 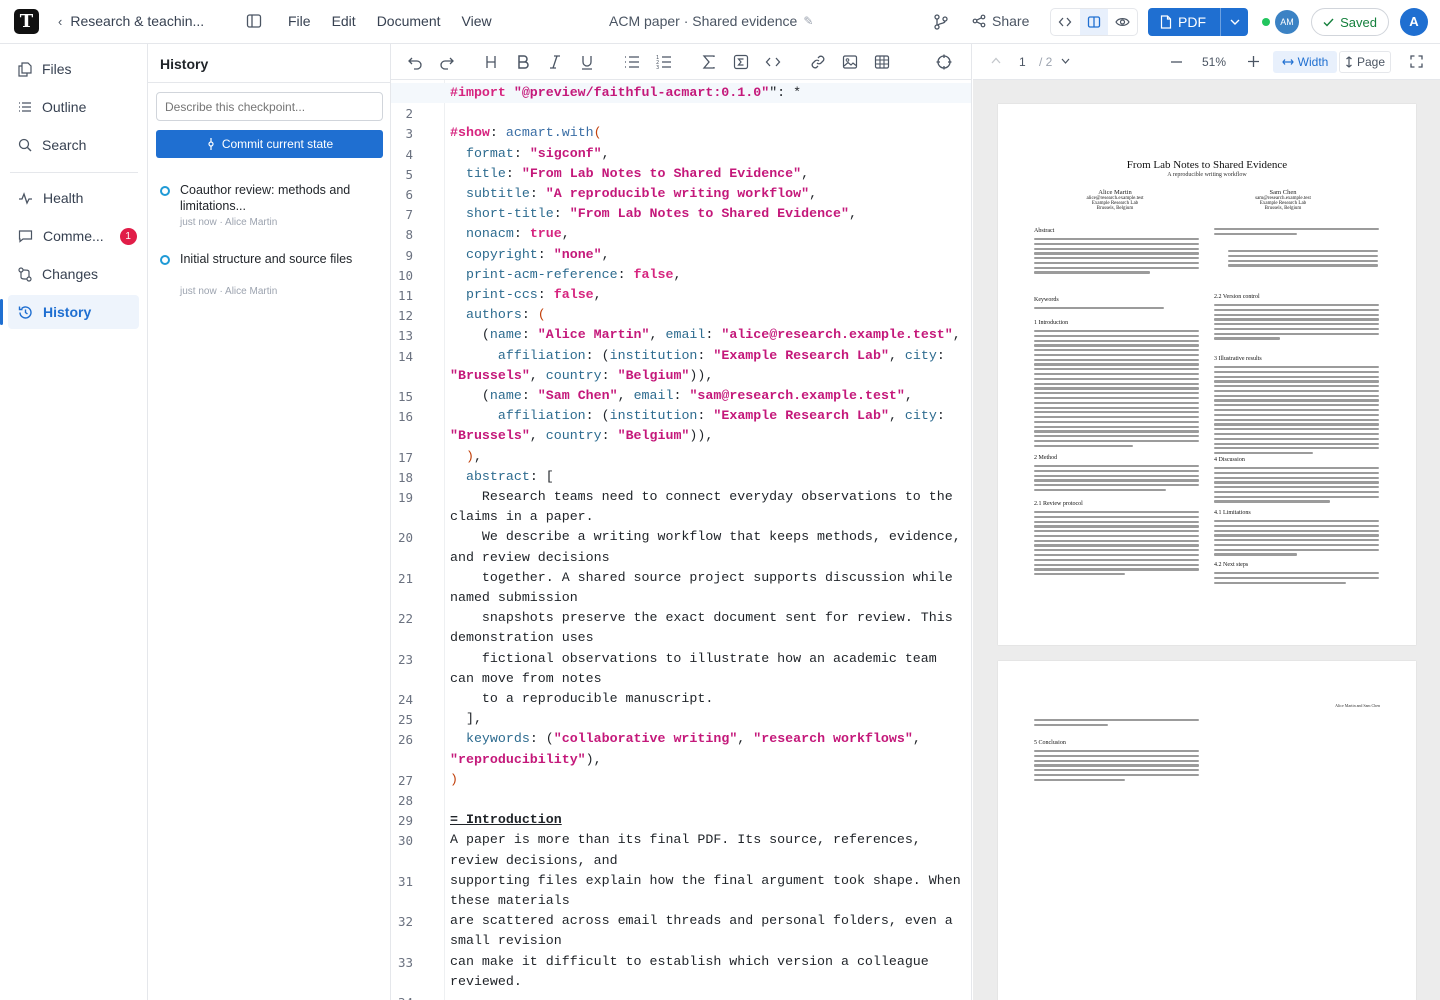 What do you see at coordinates (709, 154) in the screenshot?
I see `code-line: format: "sigconf",` at bounding box center [709, 154].